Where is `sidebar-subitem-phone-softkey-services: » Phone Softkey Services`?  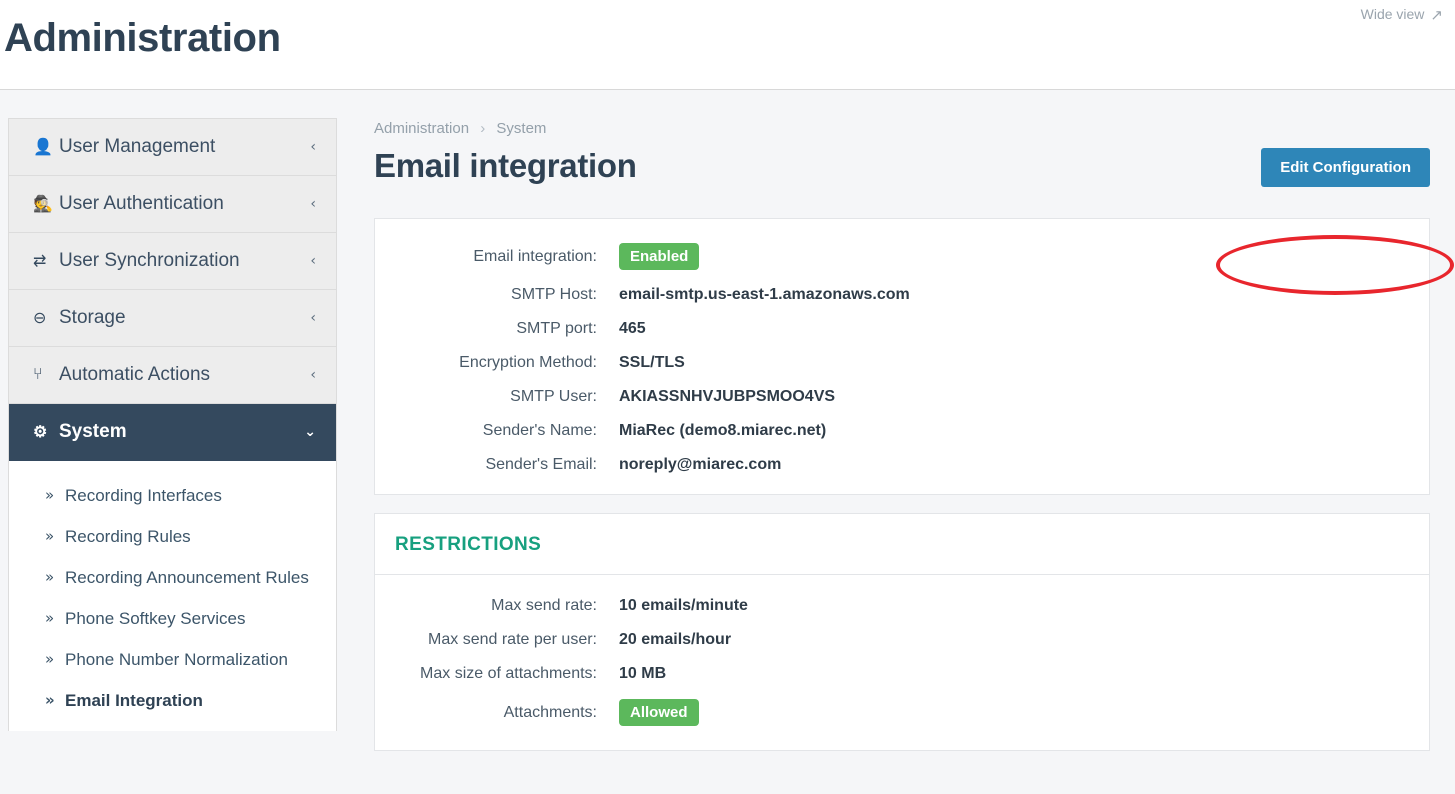
sidebar-subitem-phone-softkey-services: » Phone Softkey Services is located at coordinates (172, 618).